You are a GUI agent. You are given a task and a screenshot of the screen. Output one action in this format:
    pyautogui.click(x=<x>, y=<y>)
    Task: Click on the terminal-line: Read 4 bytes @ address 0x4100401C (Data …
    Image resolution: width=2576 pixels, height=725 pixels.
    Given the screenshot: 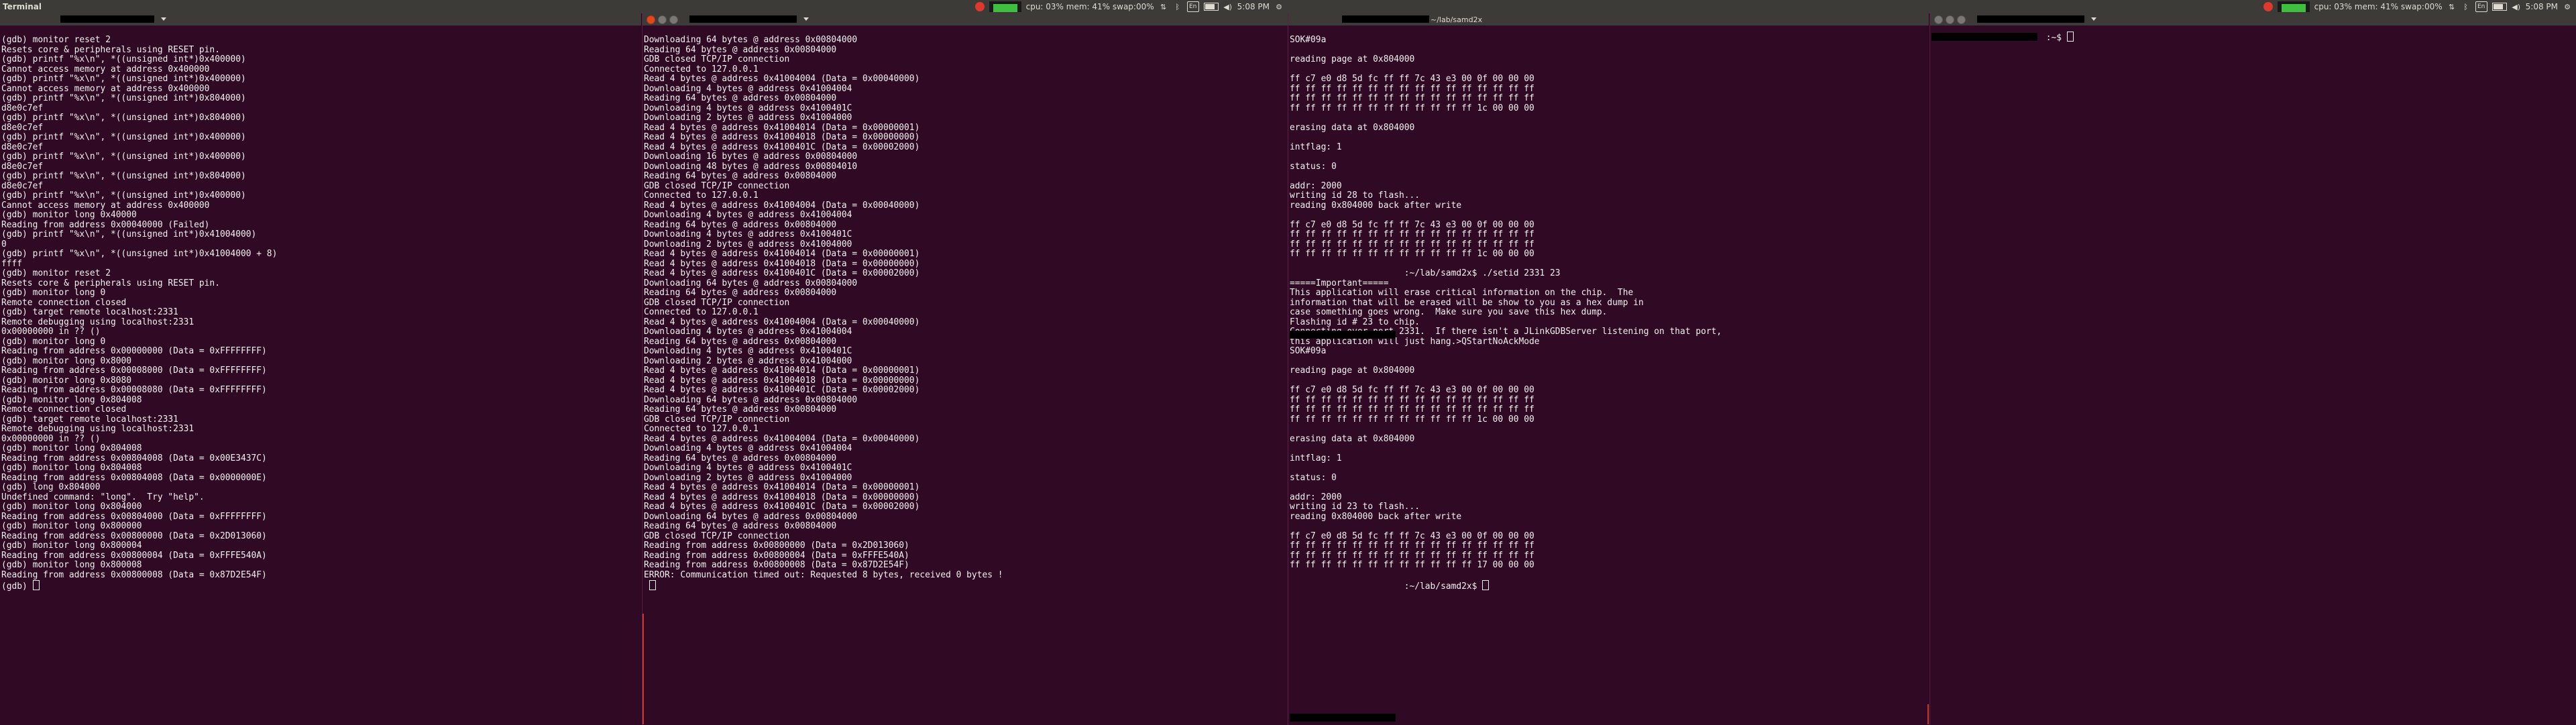 What is the action you would take?
    pyautogui.click(x=782, y=273)
    